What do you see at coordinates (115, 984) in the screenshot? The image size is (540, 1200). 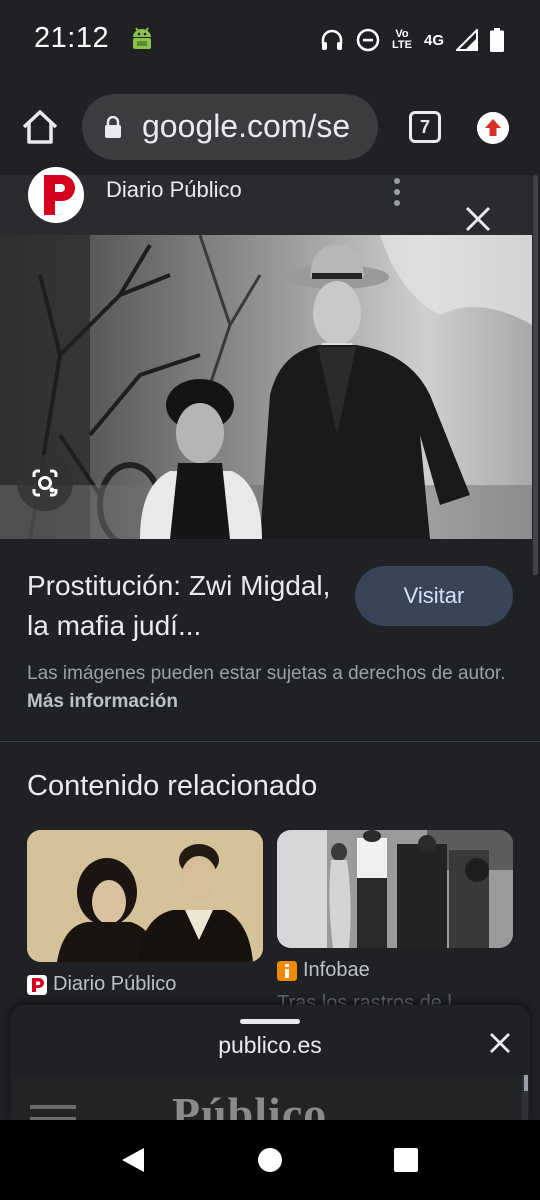 I see `related-source-1-name: Diario Público` at bounding box center [115, 984].